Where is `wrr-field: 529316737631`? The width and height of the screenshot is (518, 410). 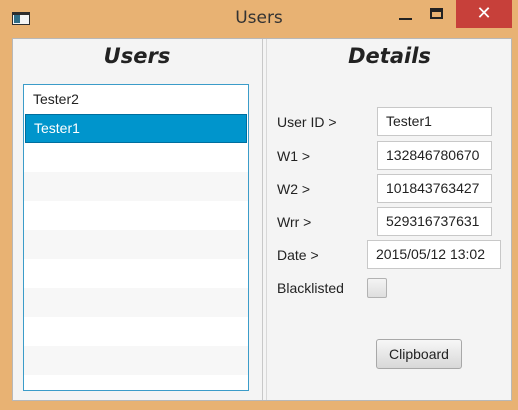 wrr-field: 529316737631 is located at coordinates (434, 221).